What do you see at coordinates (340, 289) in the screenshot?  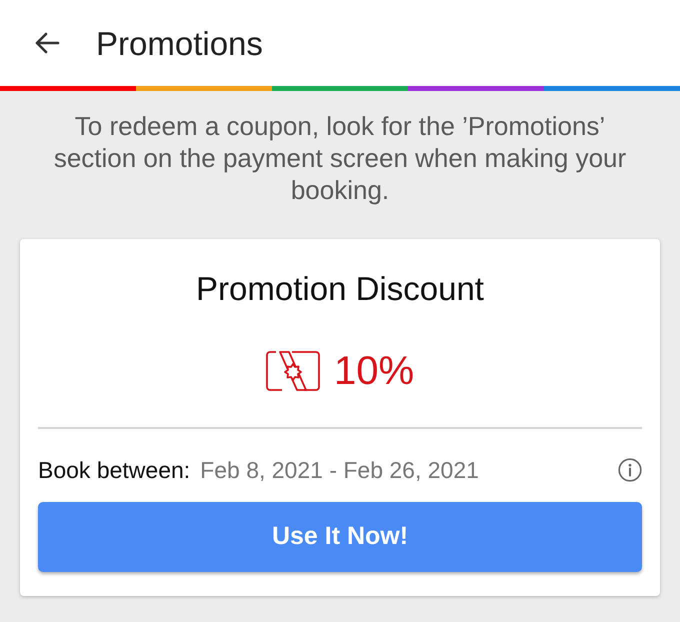 I see `promotion-title: Promotion Discount` at bounding box center [340, 289].